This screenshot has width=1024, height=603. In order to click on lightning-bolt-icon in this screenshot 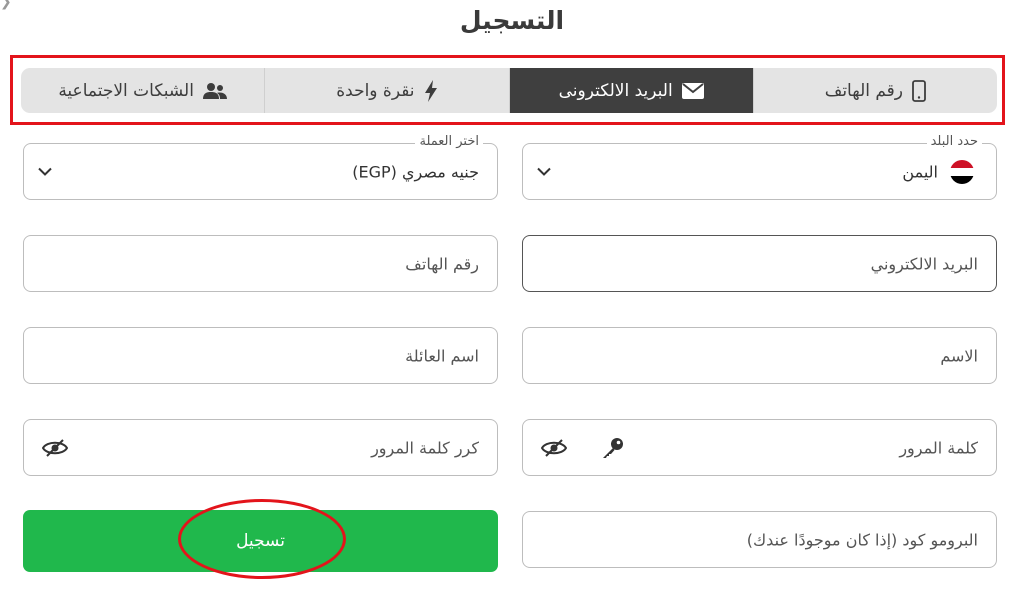, I will do `click(430, 90)`.